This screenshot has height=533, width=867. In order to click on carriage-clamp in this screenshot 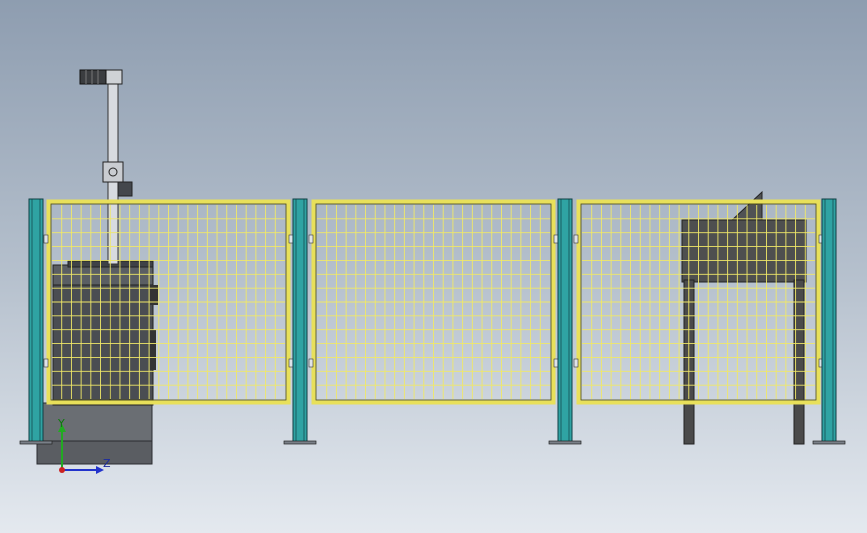, I will do `click(125, 189)`.